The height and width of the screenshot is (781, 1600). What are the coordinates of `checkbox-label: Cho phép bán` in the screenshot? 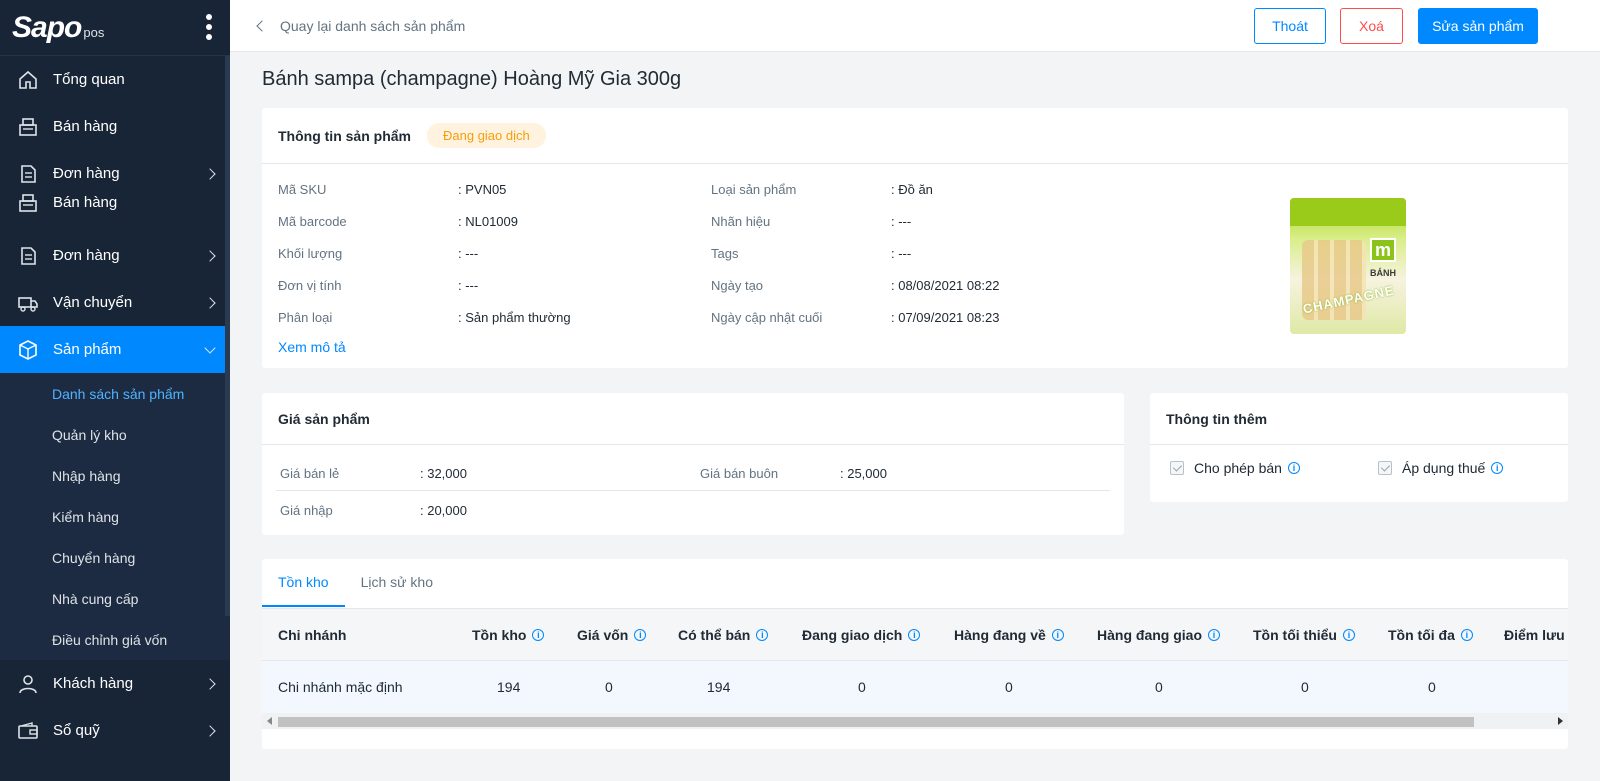 It's located at (1238, 468).